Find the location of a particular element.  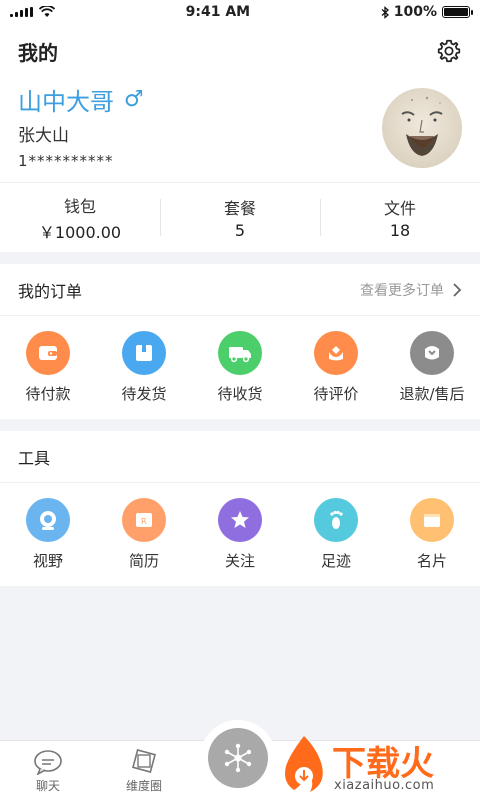

truck-icon is located at coordinates (240, 353).